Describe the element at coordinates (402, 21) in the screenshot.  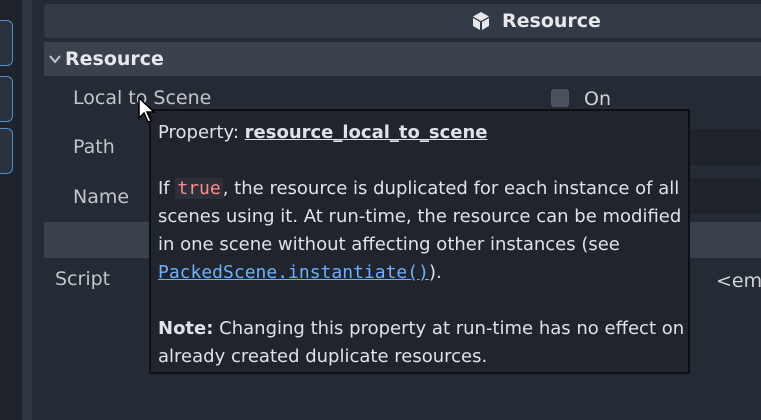
I see `inspector-header: Resource` at that location.